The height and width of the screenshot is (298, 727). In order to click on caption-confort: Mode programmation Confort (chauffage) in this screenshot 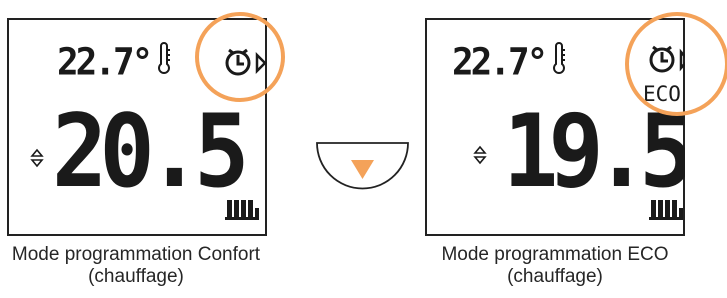, I will do `click(143, 266)`.